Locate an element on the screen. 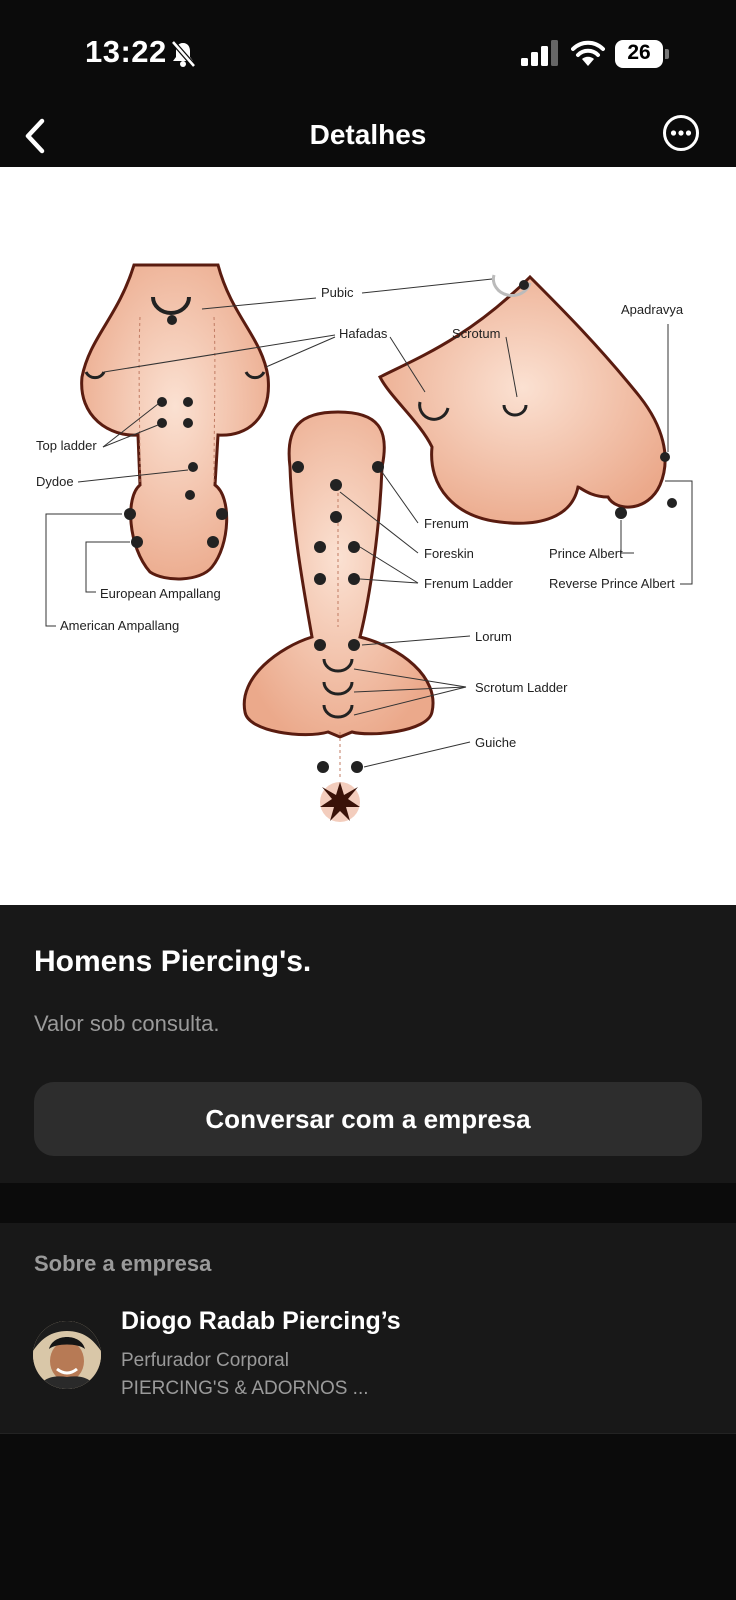 This screenshot has height=1600, width=736. label-frenum: Frenum is located at coordinates (446, 523).